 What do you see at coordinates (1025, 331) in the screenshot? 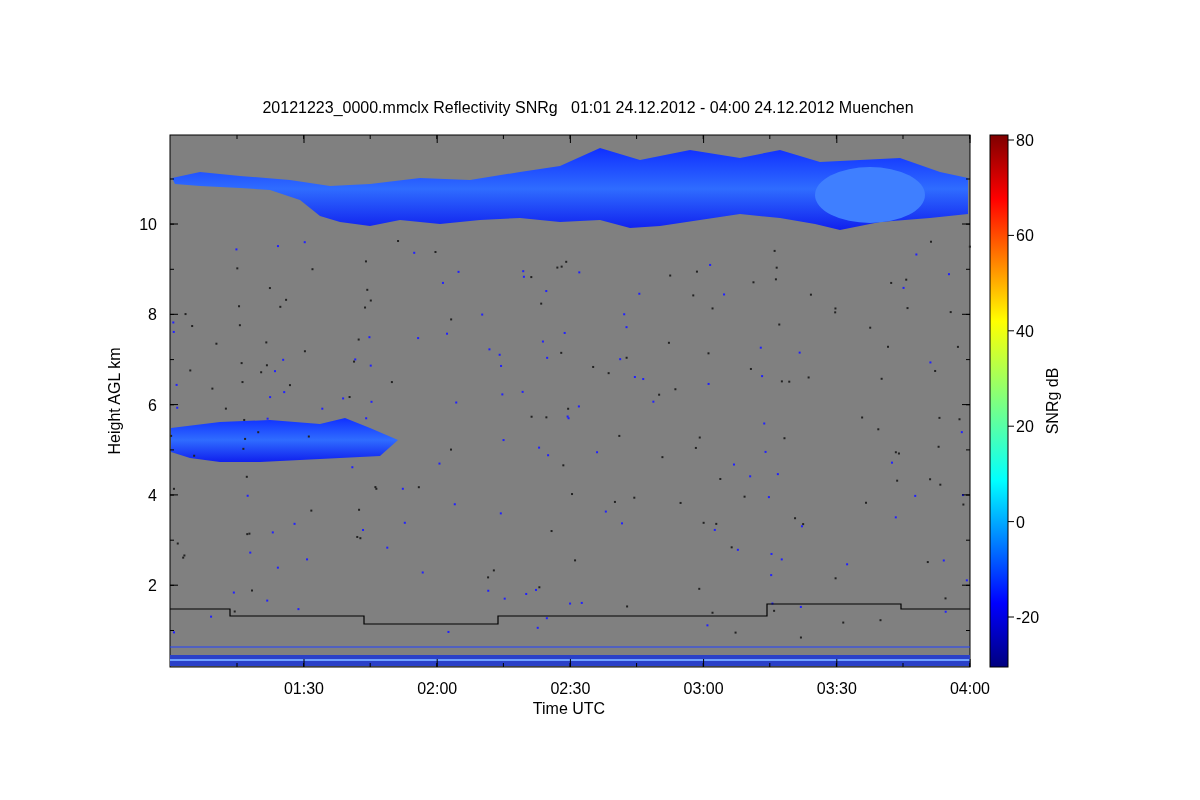
I see `tick-label: 40` at bounding box center [1025, 331].